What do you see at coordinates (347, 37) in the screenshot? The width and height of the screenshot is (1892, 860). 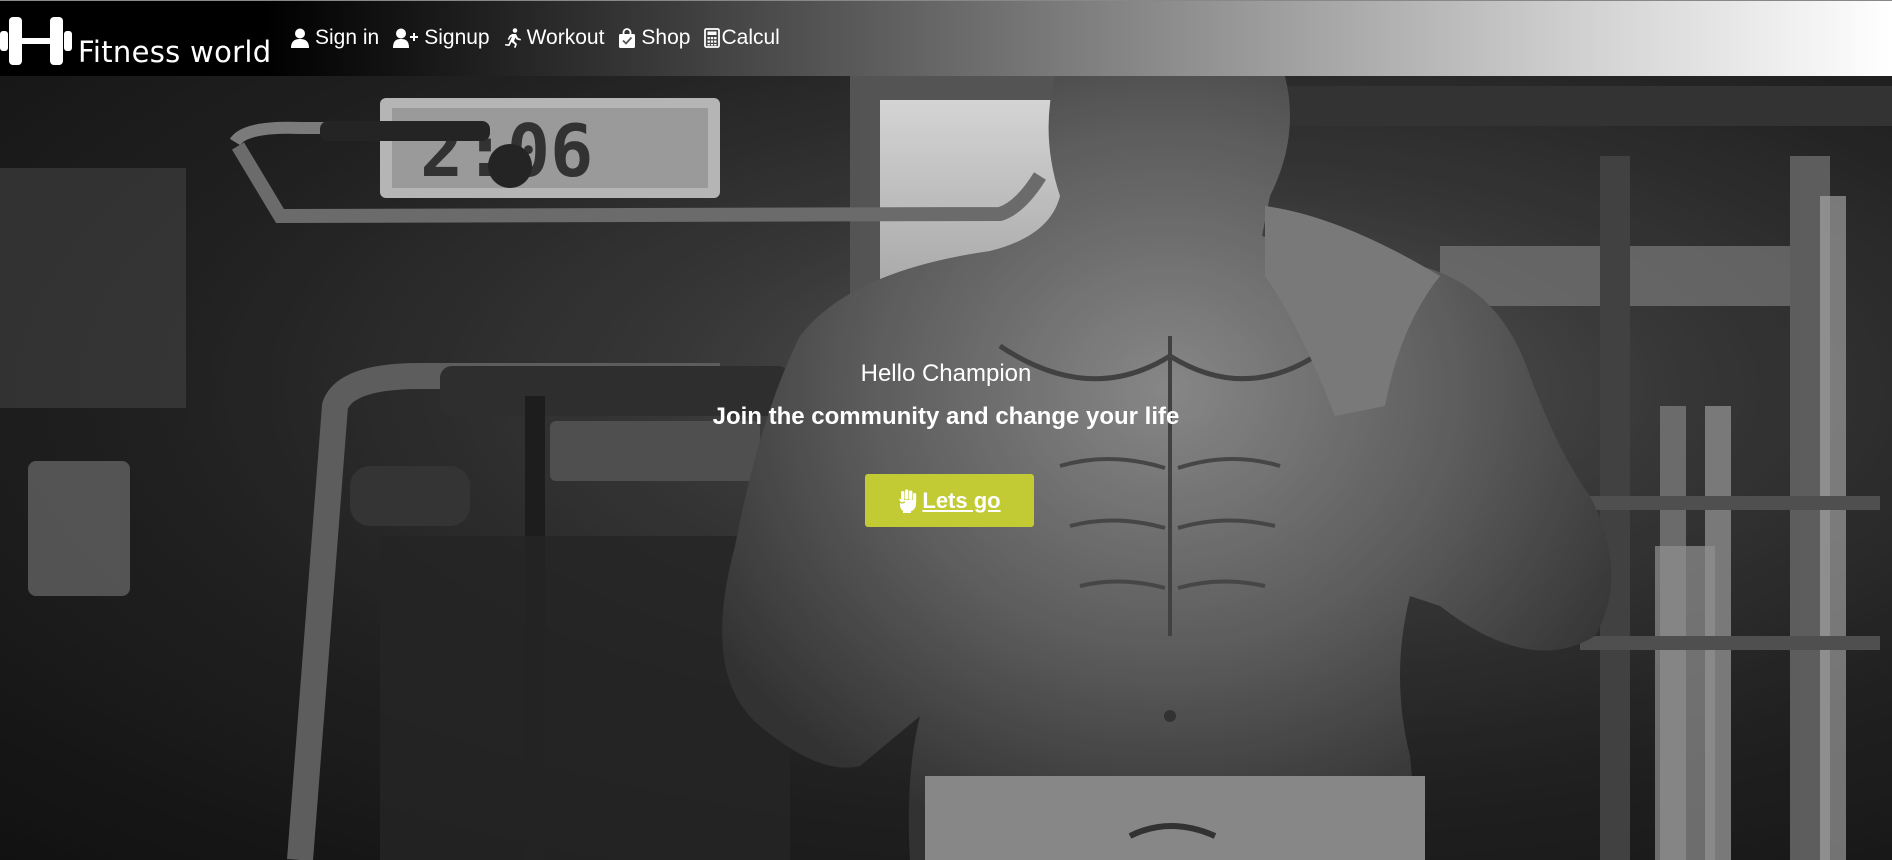 I see `nav-signin-label: Sign in` at bounding box center [347, 37].